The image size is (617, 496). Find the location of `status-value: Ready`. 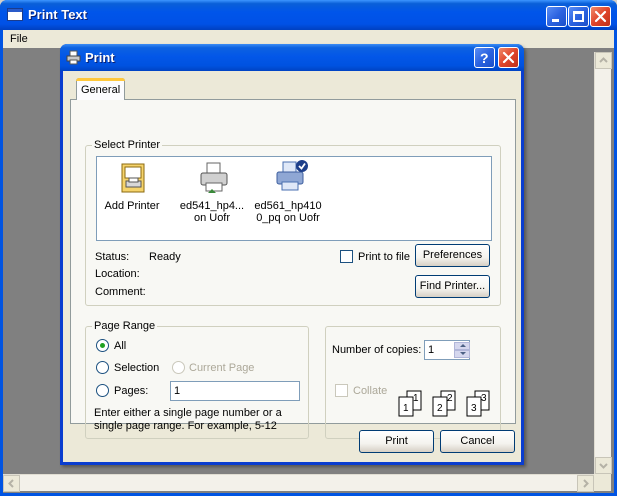

status-value: Ready is located at coordinates (165, 257).